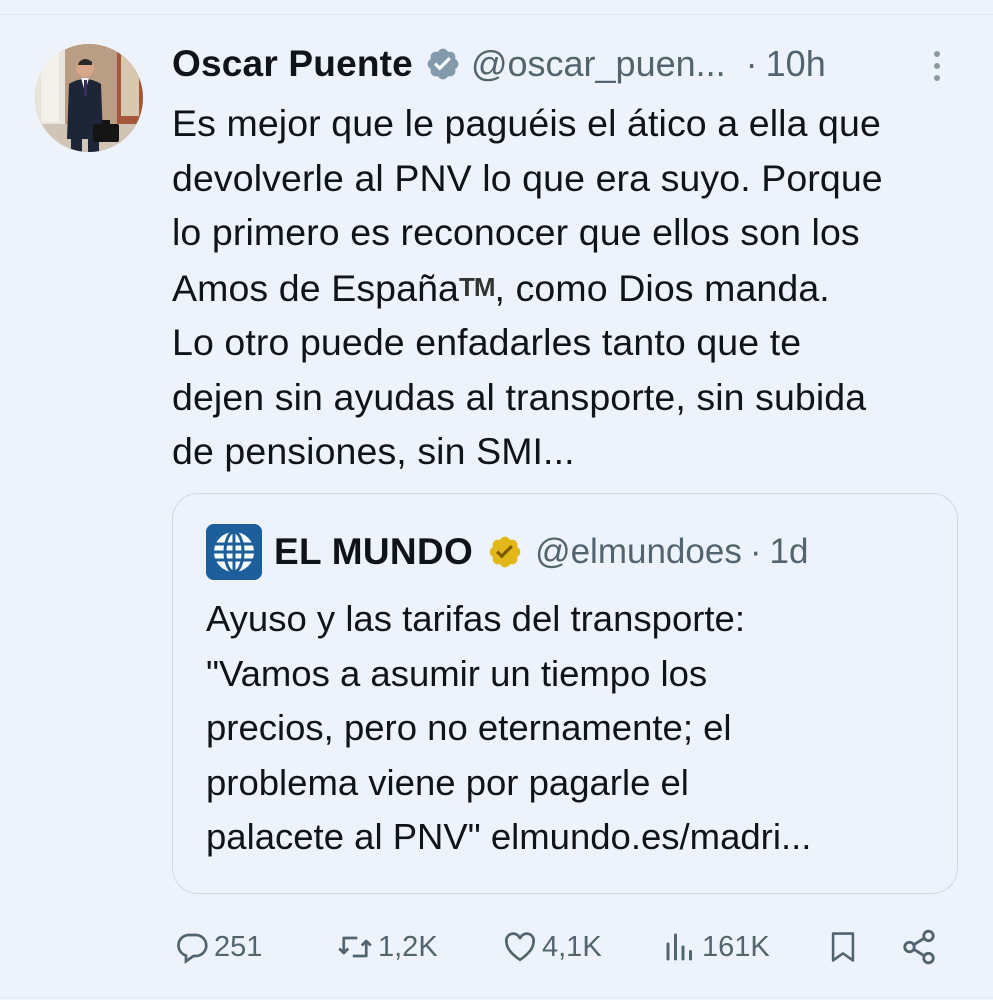 Image resolution: width=993 pixels, height=1000 pixels. Describe the element at coordinates (457, 673) in the screenshot. I see `quoted-text-line: "Vamos a asumir un tiempo los` at that location.